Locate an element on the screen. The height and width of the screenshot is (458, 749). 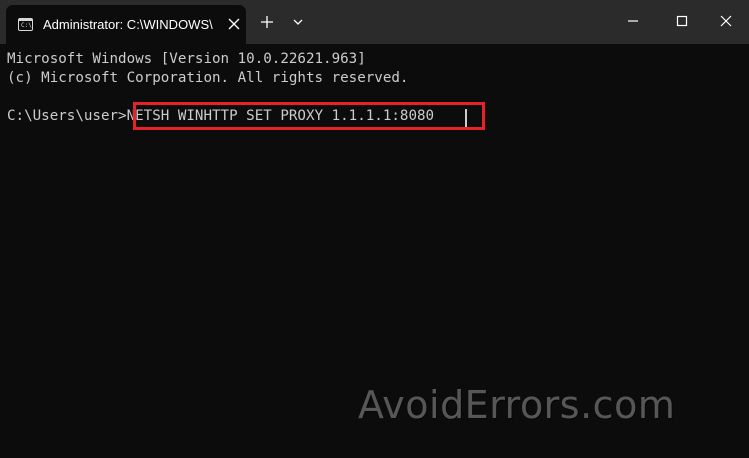
text-cursor is located at coordinates (466, 118).